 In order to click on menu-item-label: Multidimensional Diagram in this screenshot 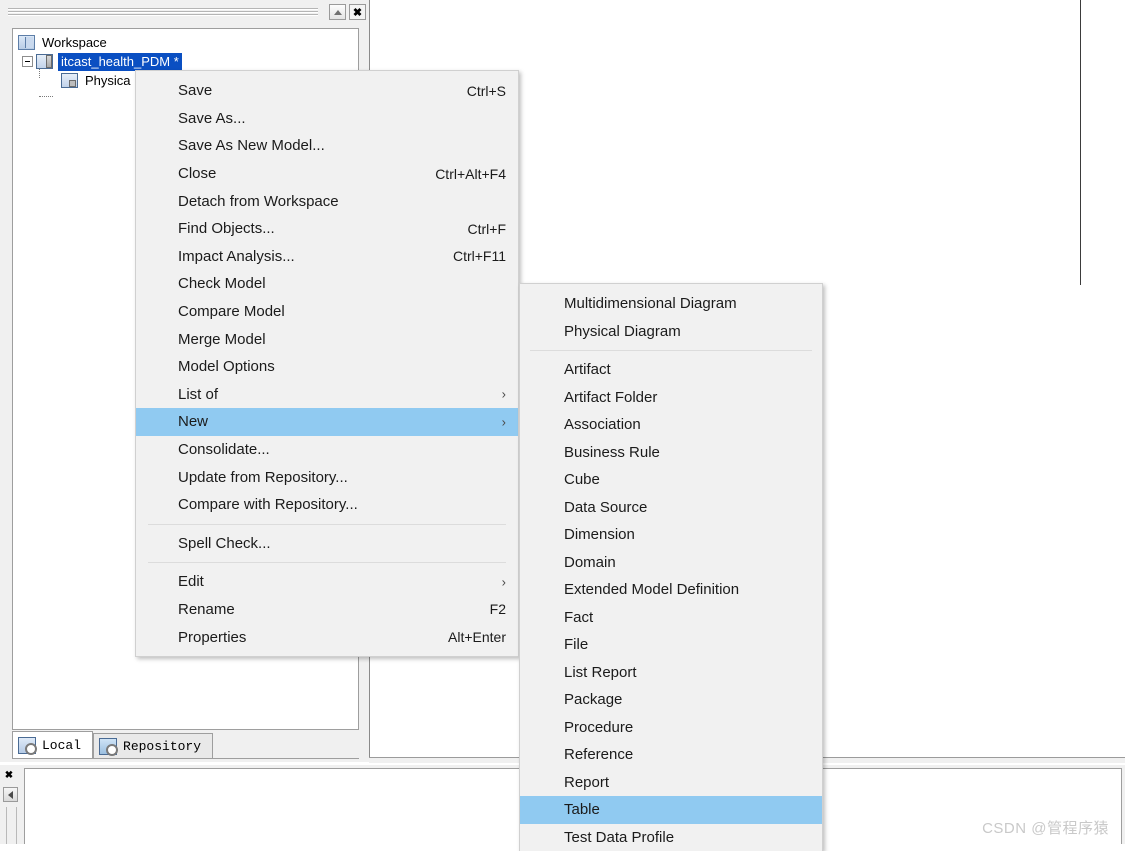, I will do `click(650, 303)`.